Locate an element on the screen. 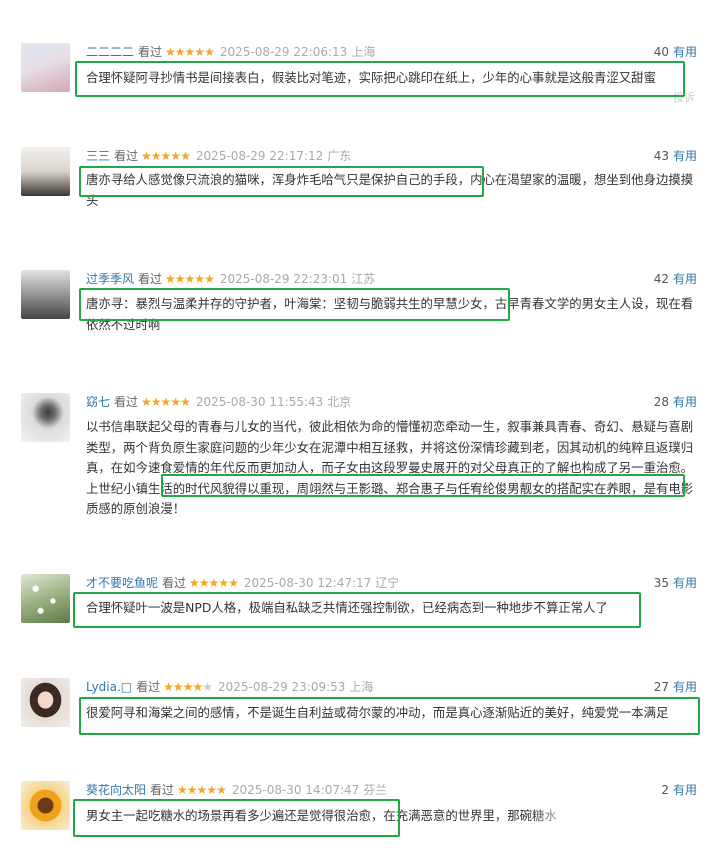 The width and height of the screenshot is (709, 850). vote-count: 40 is located at coordinates (661, 52).